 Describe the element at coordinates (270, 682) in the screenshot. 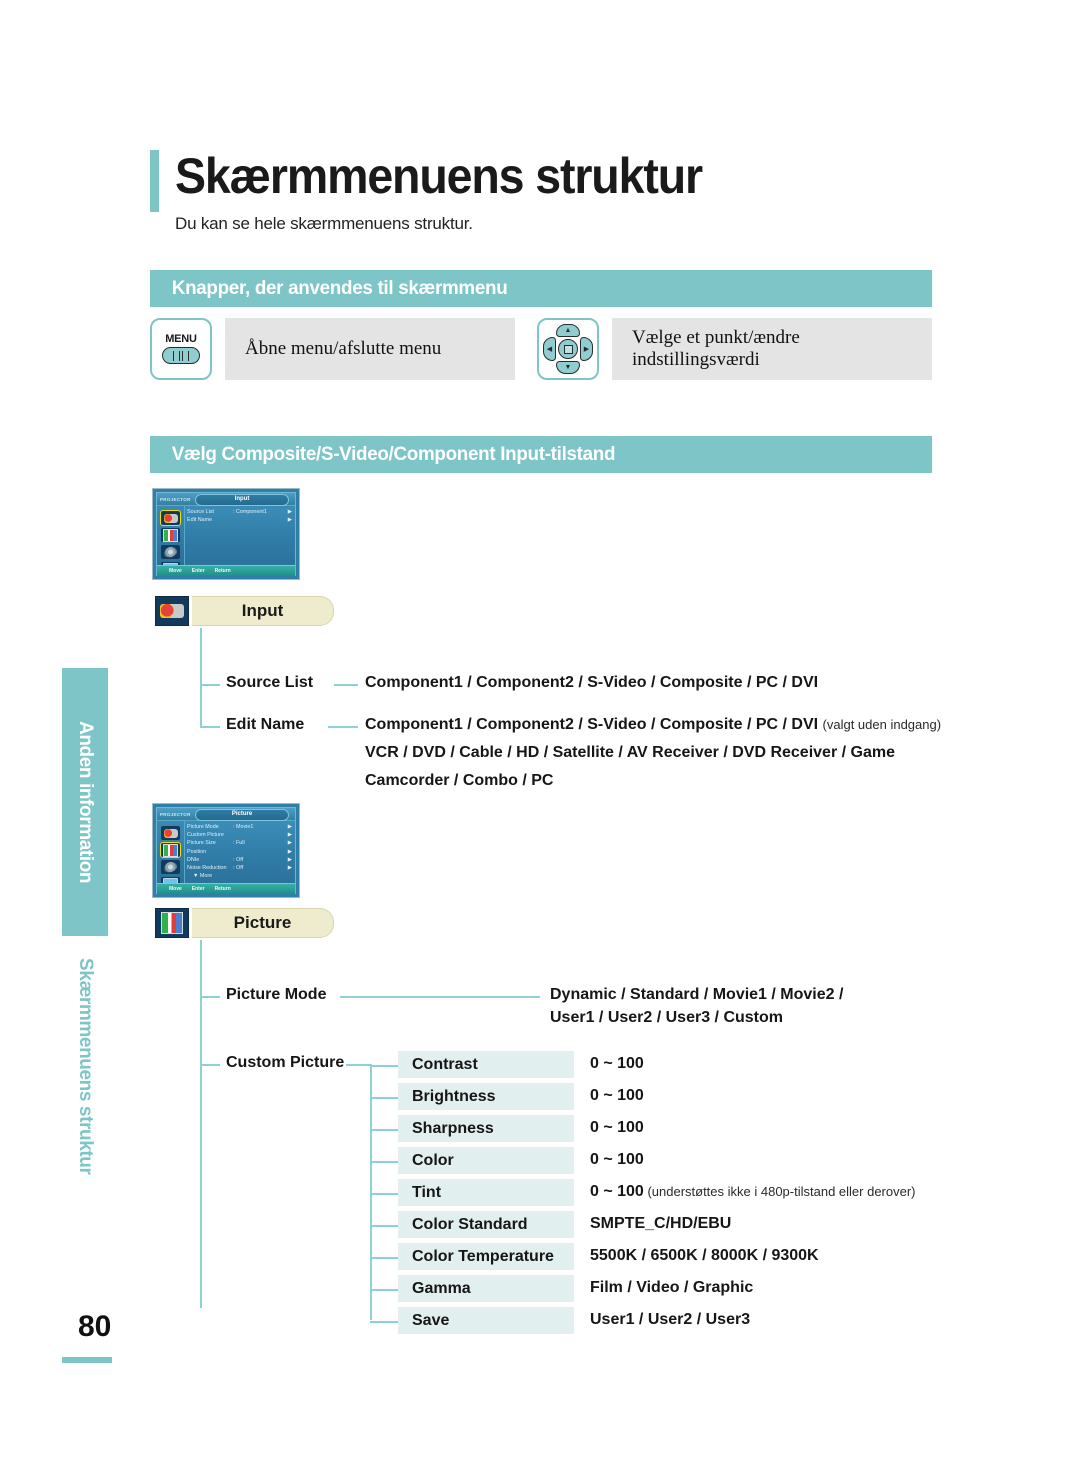

I see `node-source-list: Source List` at that location.